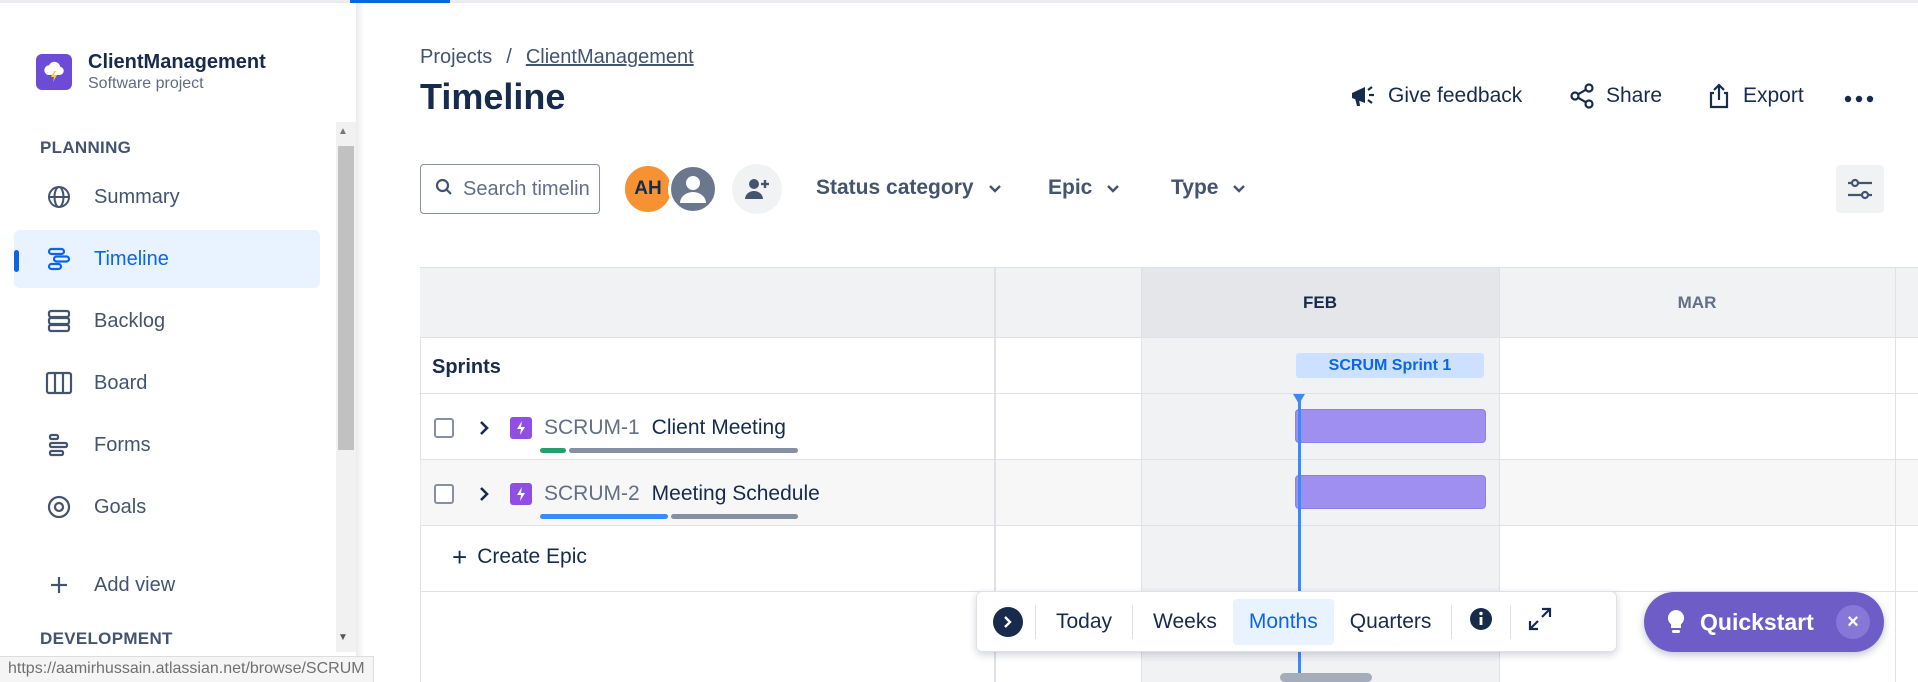 The width and height of the screenshot is (1918, 682). I want to click on scroll-down-arrow-icon: ▼, so click(343, 637).